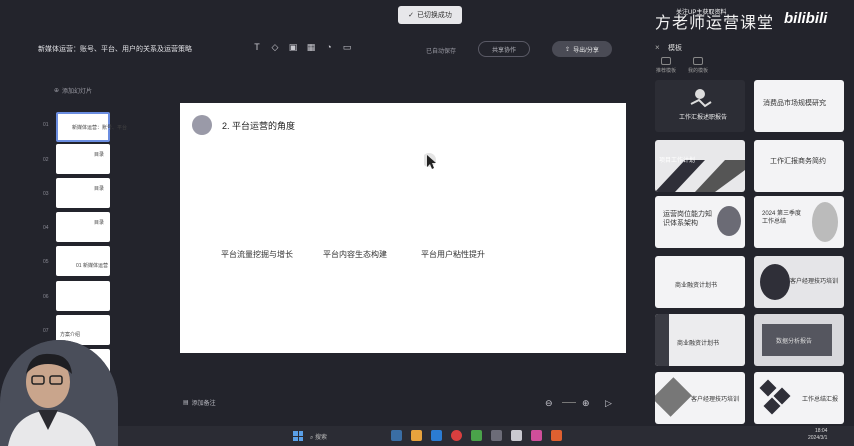  Describe the element at coordinates (504, 49) in the screenshot. I see `share-button: 共享协作` at that location.